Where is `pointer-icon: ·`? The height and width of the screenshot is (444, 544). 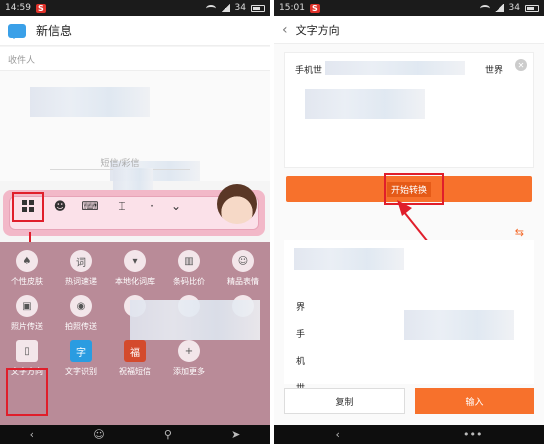
pointer-icon: · is located at coordinates (152, 206).